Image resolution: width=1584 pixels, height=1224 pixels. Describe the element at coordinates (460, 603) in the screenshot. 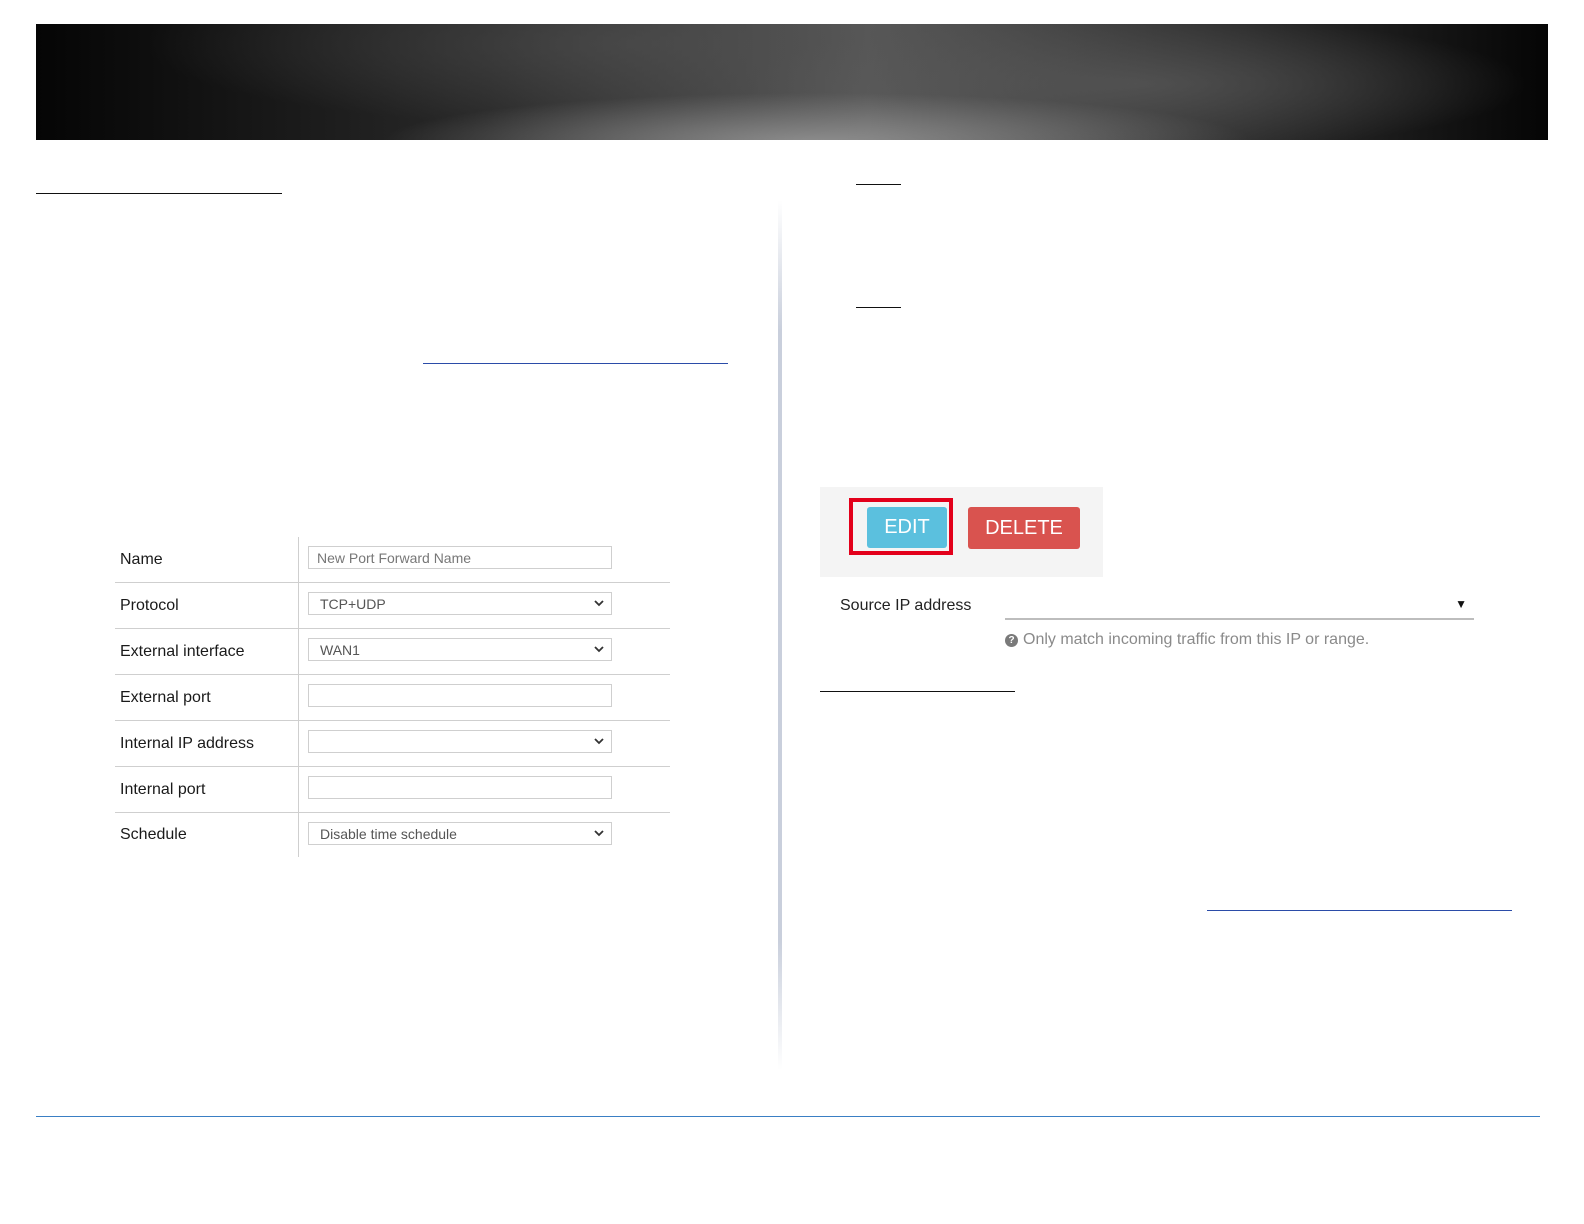

I see `protocol-select: TCP+UDP` at that location.